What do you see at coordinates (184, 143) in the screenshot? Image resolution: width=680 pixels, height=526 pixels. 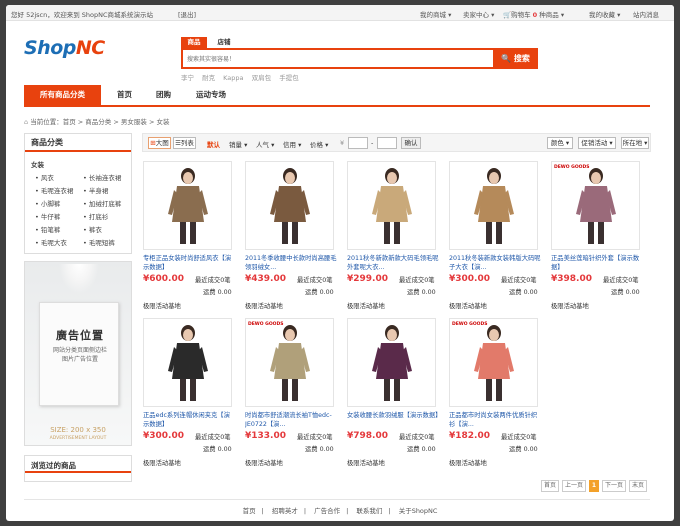 I see `list-view-button: ☰列表` at bounding box center [184, 143].